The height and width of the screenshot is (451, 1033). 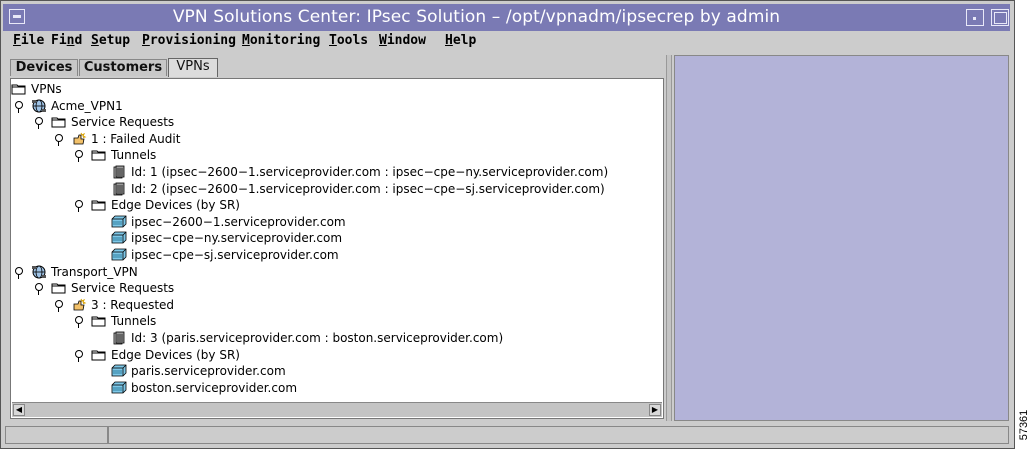 What do you see at coordinates (56, 435) in the screenshot?
I see `status-cell` at bounding box center [56, 435].